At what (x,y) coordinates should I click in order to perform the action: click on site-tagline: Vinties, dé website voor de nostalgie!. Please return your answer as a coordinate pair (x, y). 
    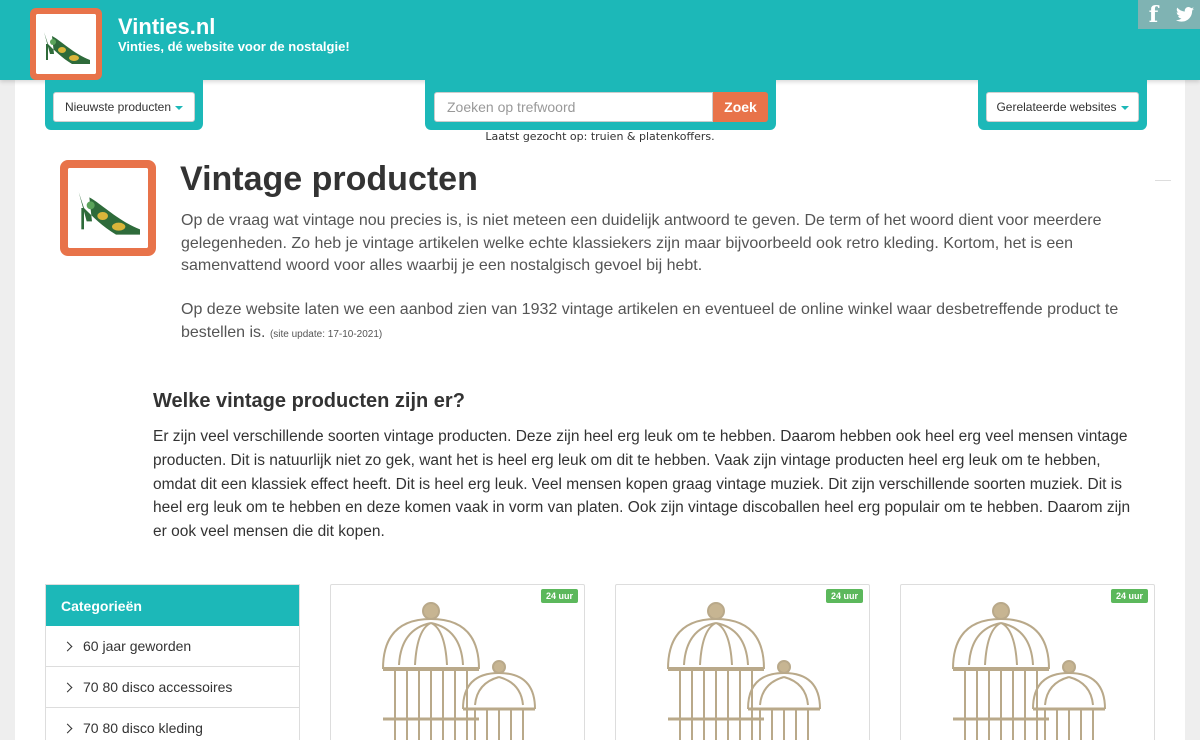
    Looking at the image, I should click on (234, 46).